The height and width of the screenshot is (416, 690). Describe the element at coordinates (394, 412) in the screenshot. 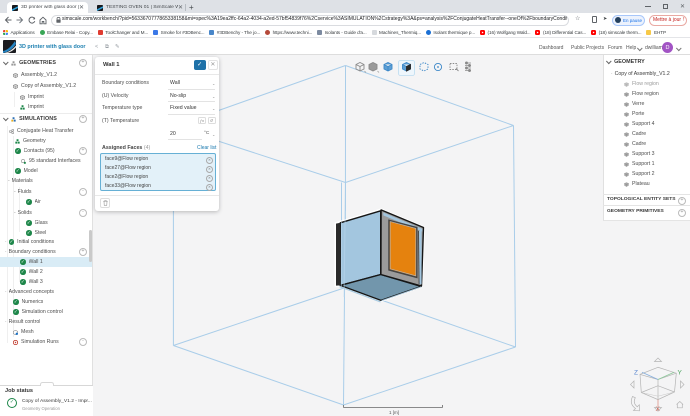

I see `svg-text: 1 [m]` at that location.